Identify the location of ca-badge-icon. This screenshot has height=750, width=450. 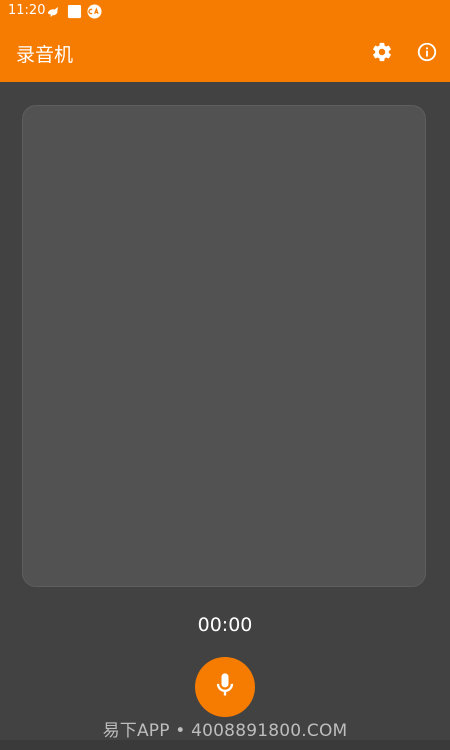
(94, 11).